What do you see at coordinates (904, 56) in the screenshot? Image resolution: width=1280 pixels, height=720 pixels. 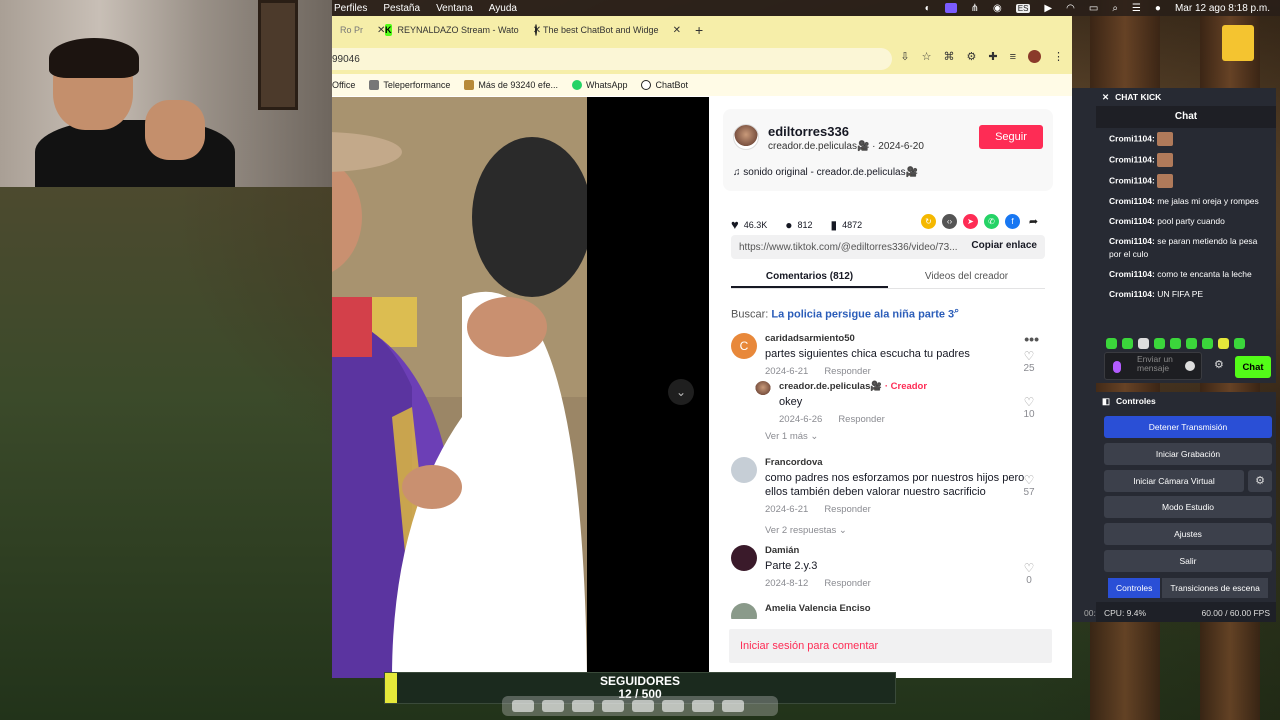 I see `install-app-icon: ⇩` at bounding box center [904, 56].